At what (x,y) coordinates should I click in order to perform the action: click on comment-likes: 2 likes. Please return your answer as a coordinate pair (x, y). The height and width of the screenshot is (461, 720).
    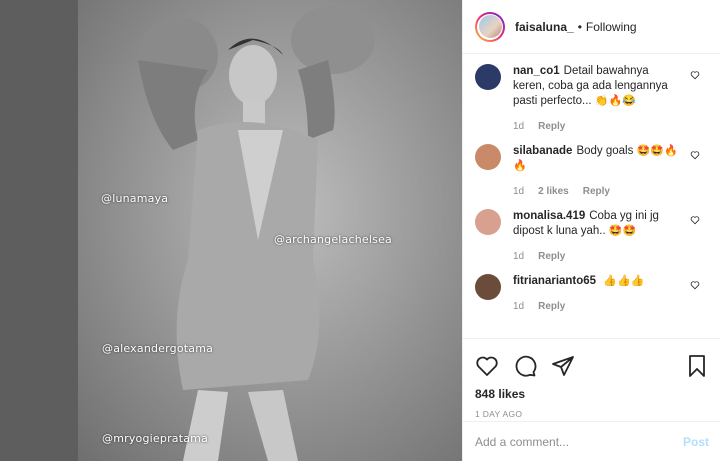
    Looking at the image, I should click on (553, 191).